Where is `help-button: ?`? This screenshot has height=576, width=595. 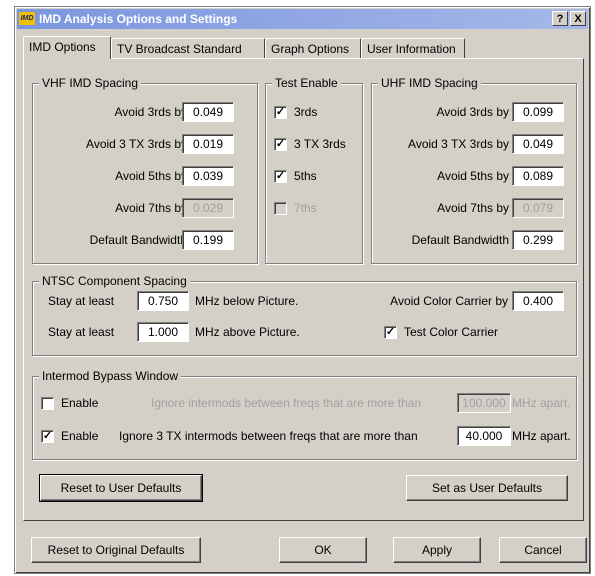
help-button: ? is located at coordinates (560, 18).